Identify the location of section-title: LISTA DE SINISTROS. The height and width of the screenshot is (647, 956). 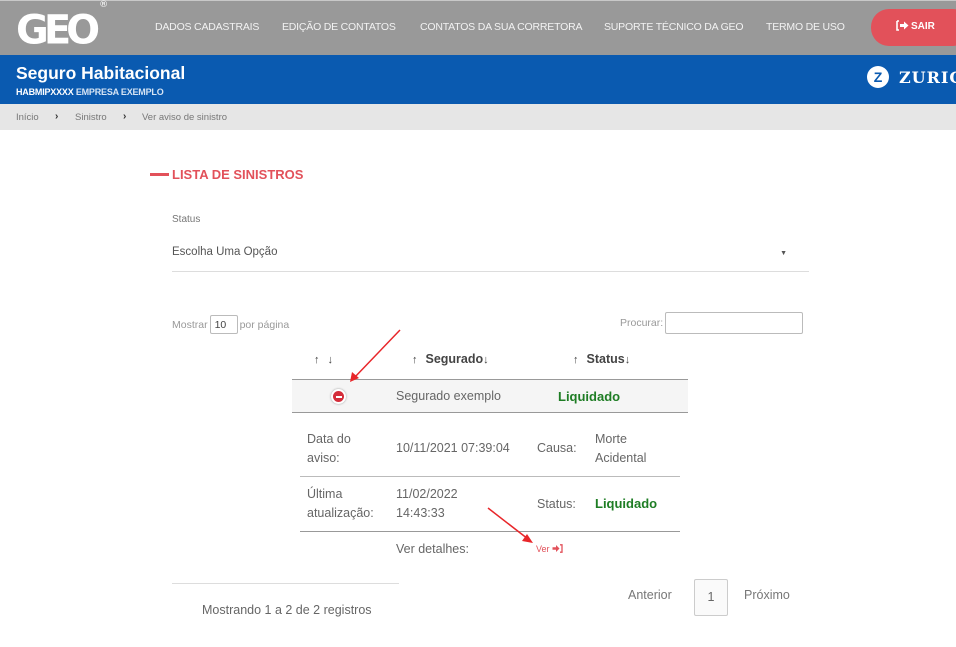
(226, 174).